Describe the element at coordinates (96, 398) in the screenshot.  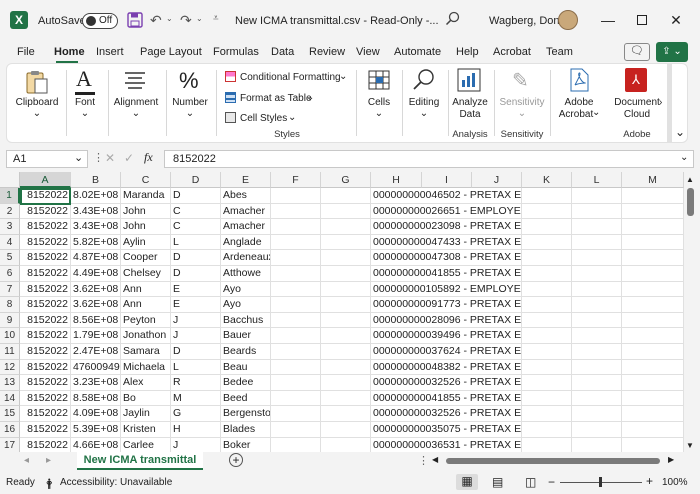
I see `table-cell: 8.58E+08` at that location.